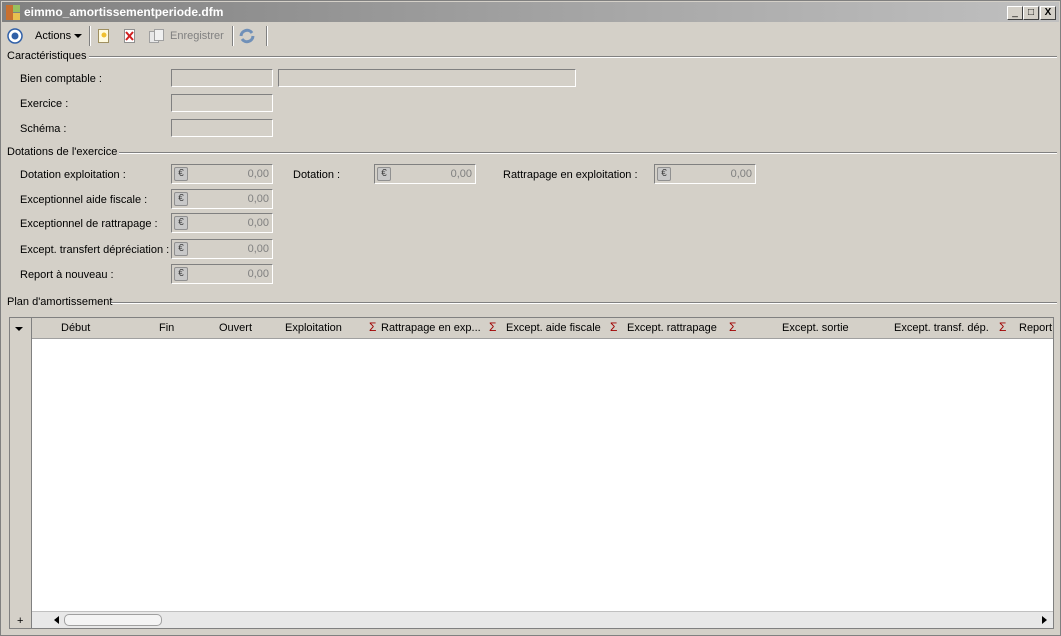 The height and width of the screenshot is (636, 1061). Describe the element at coordinates (61, 79) in the screenshot. I see `bien-comptable-label: Bien comptable :` at that location.